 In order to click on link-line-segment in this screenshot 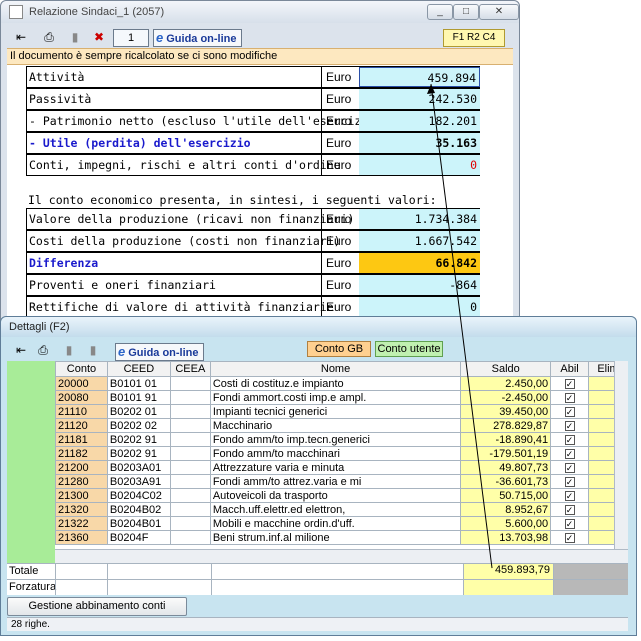, I will do `click(461, 326)`.